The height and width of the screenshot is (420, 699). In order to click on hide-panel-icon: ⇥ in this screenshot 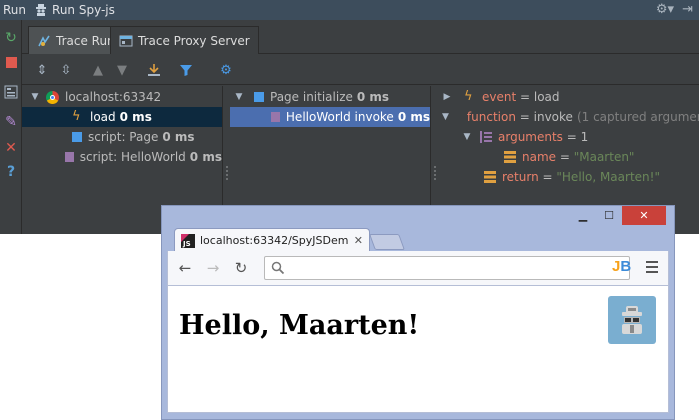, I will do `click(687, 9)`.